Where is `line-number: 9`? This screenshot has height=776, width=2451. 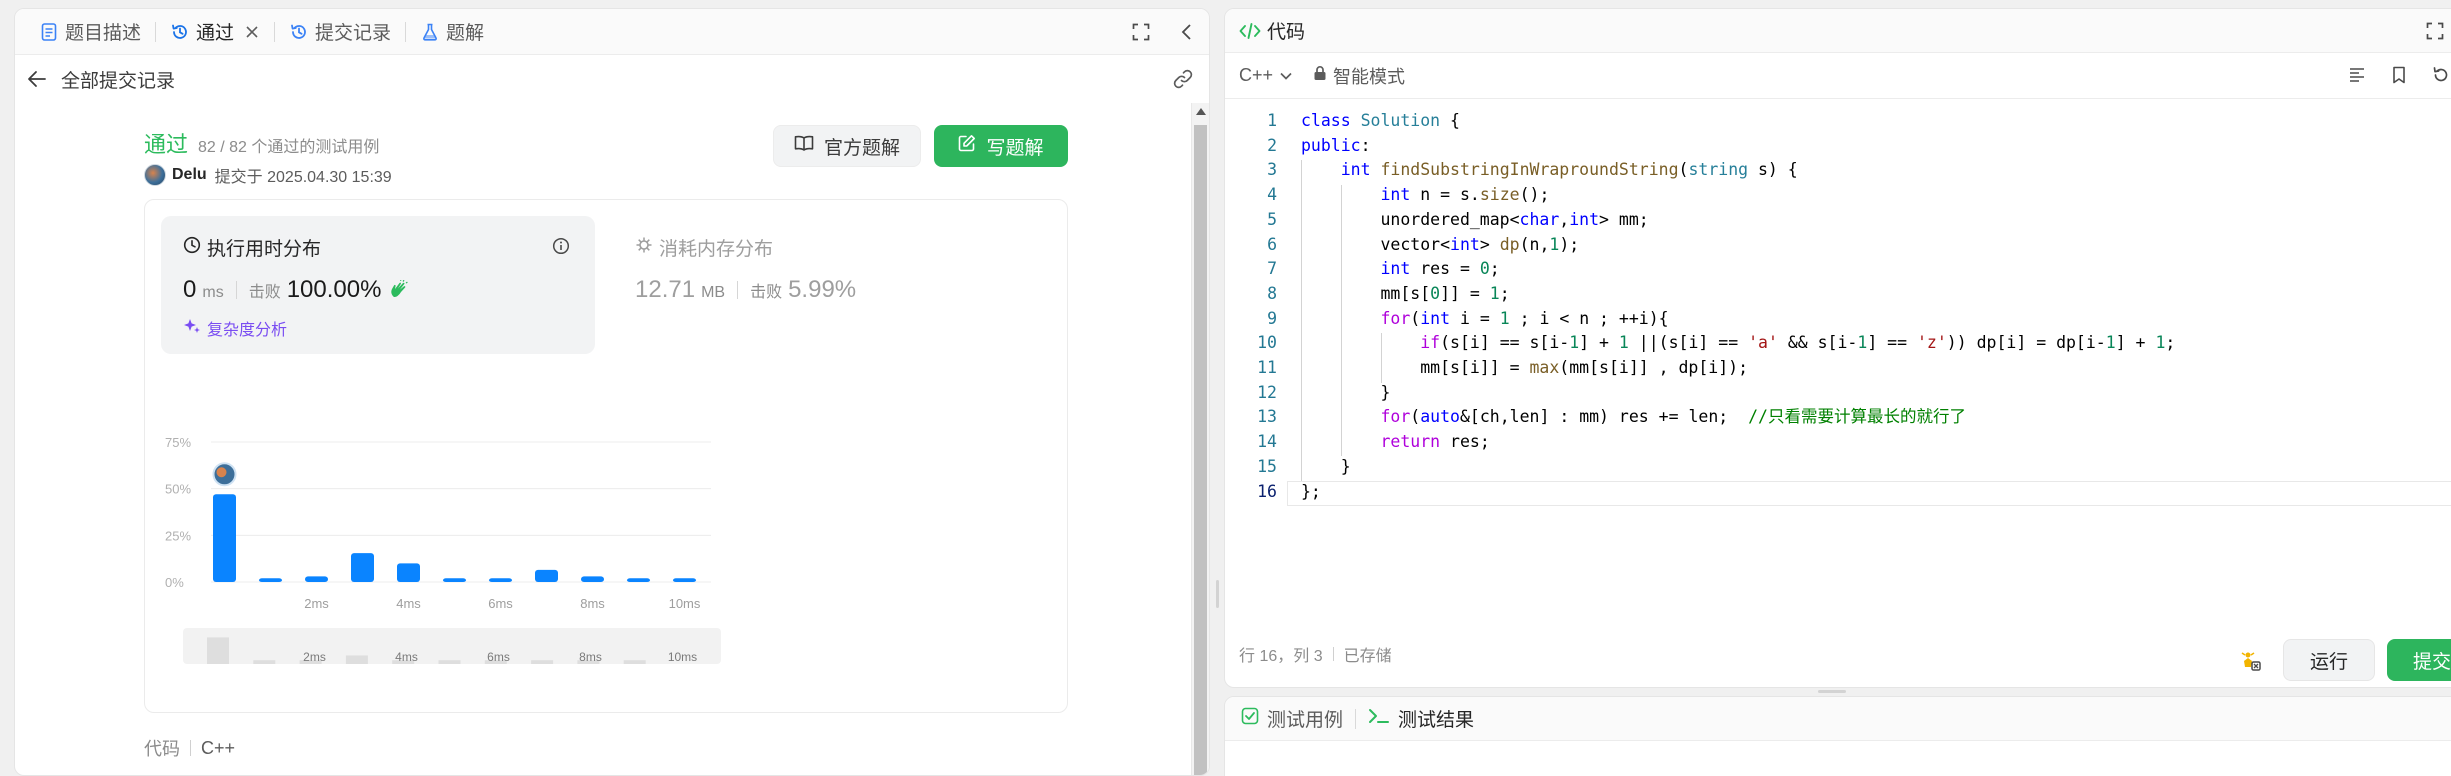 line-number: 9 is located at coordinates (1272, 318).